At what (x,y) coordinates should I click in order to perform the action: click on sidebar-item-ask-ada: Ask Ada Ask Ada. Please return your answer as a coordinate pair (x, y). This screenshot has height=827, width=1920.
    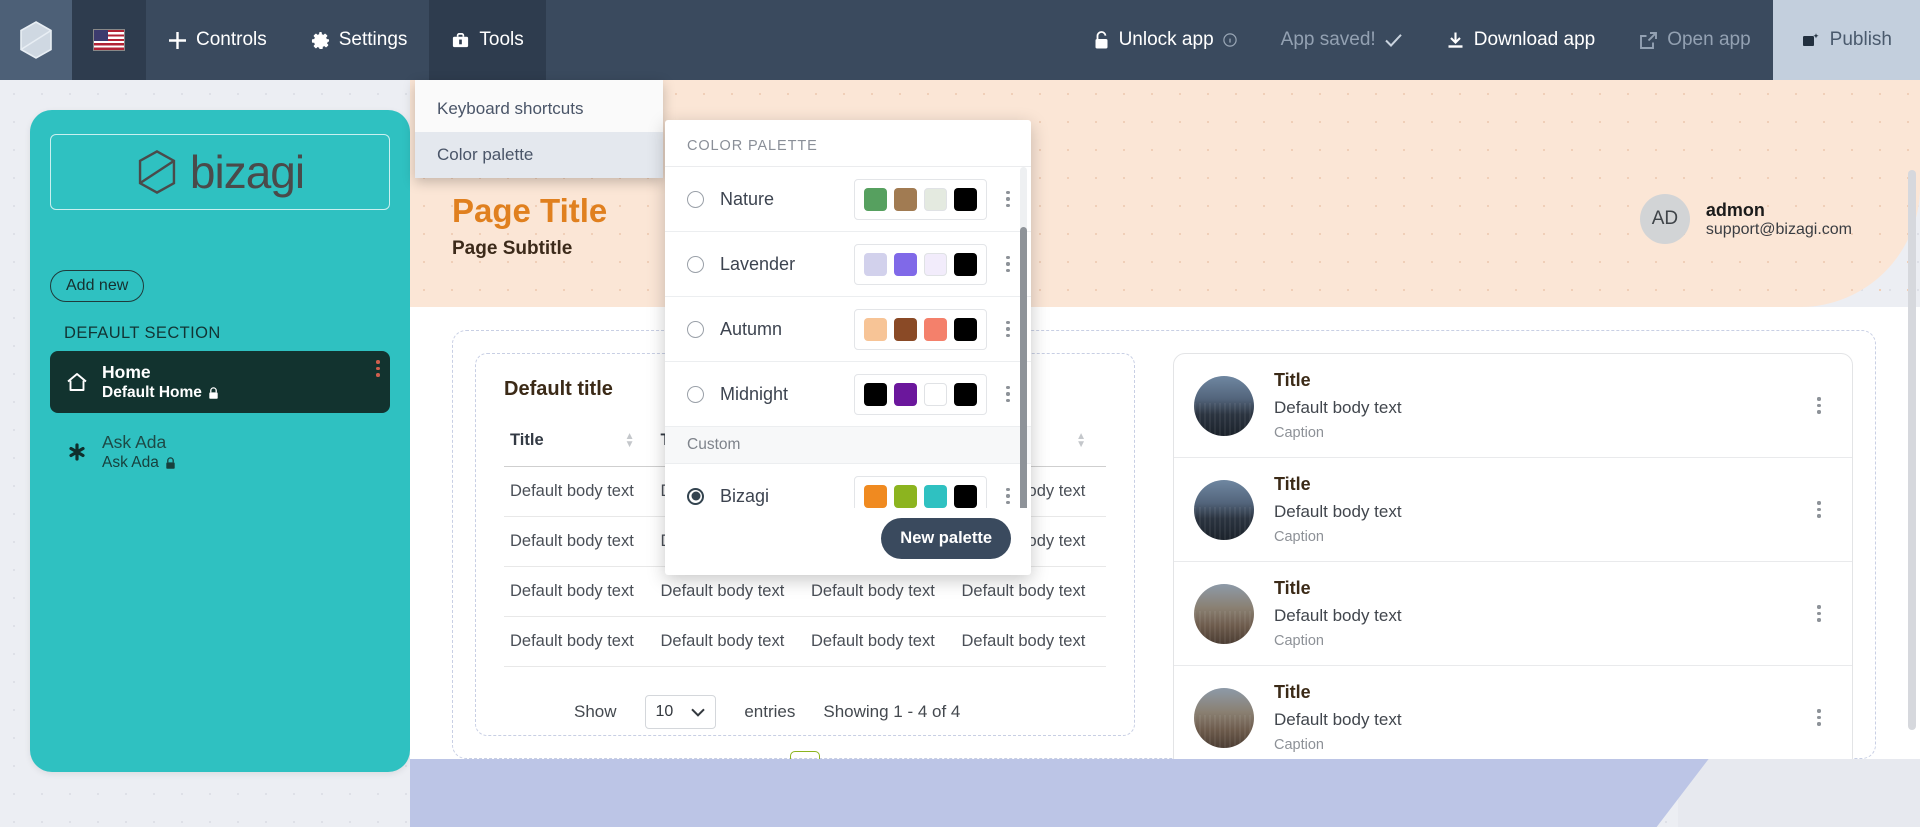
    Looking at the image, I should click on (220, 452).